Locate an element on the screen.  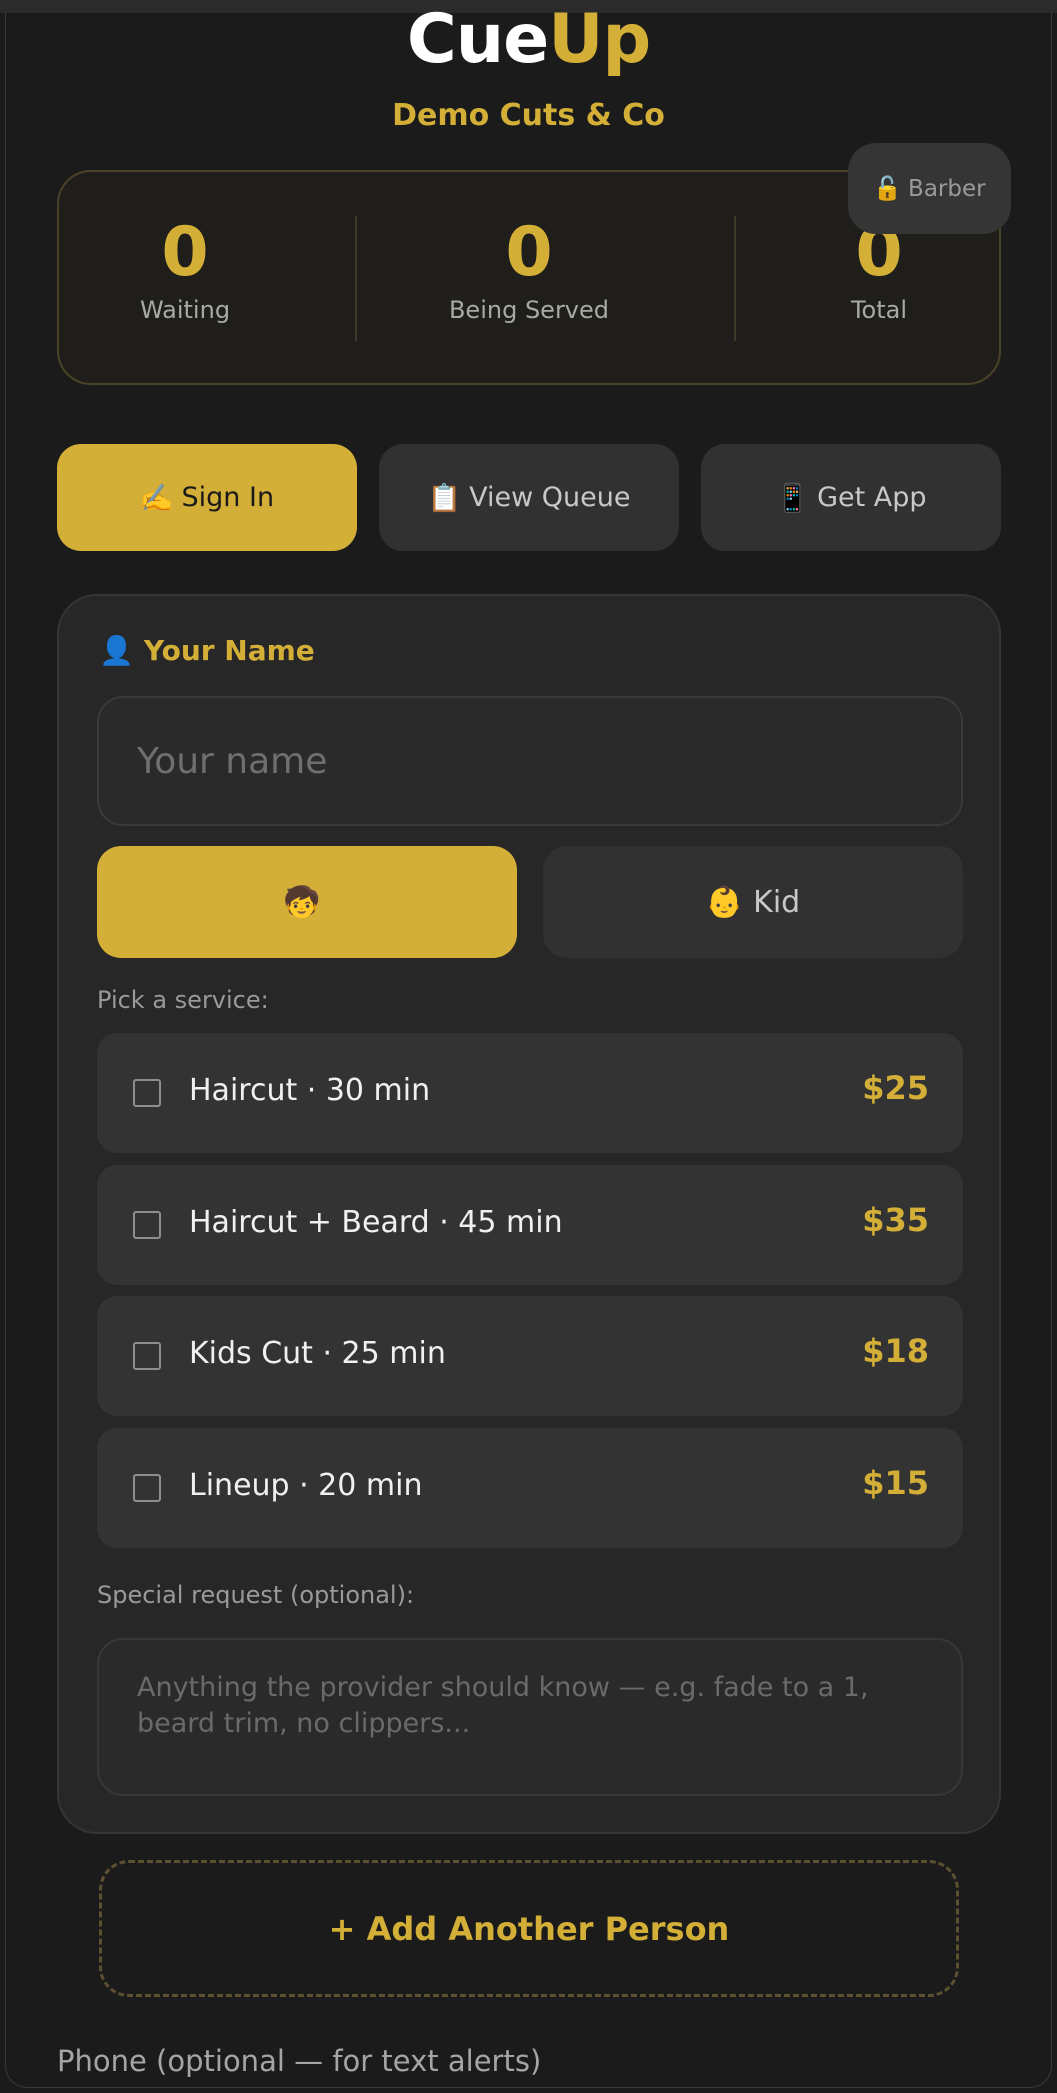
barber-login-button: 🔓 Barber is located at coordinates (929, 188).